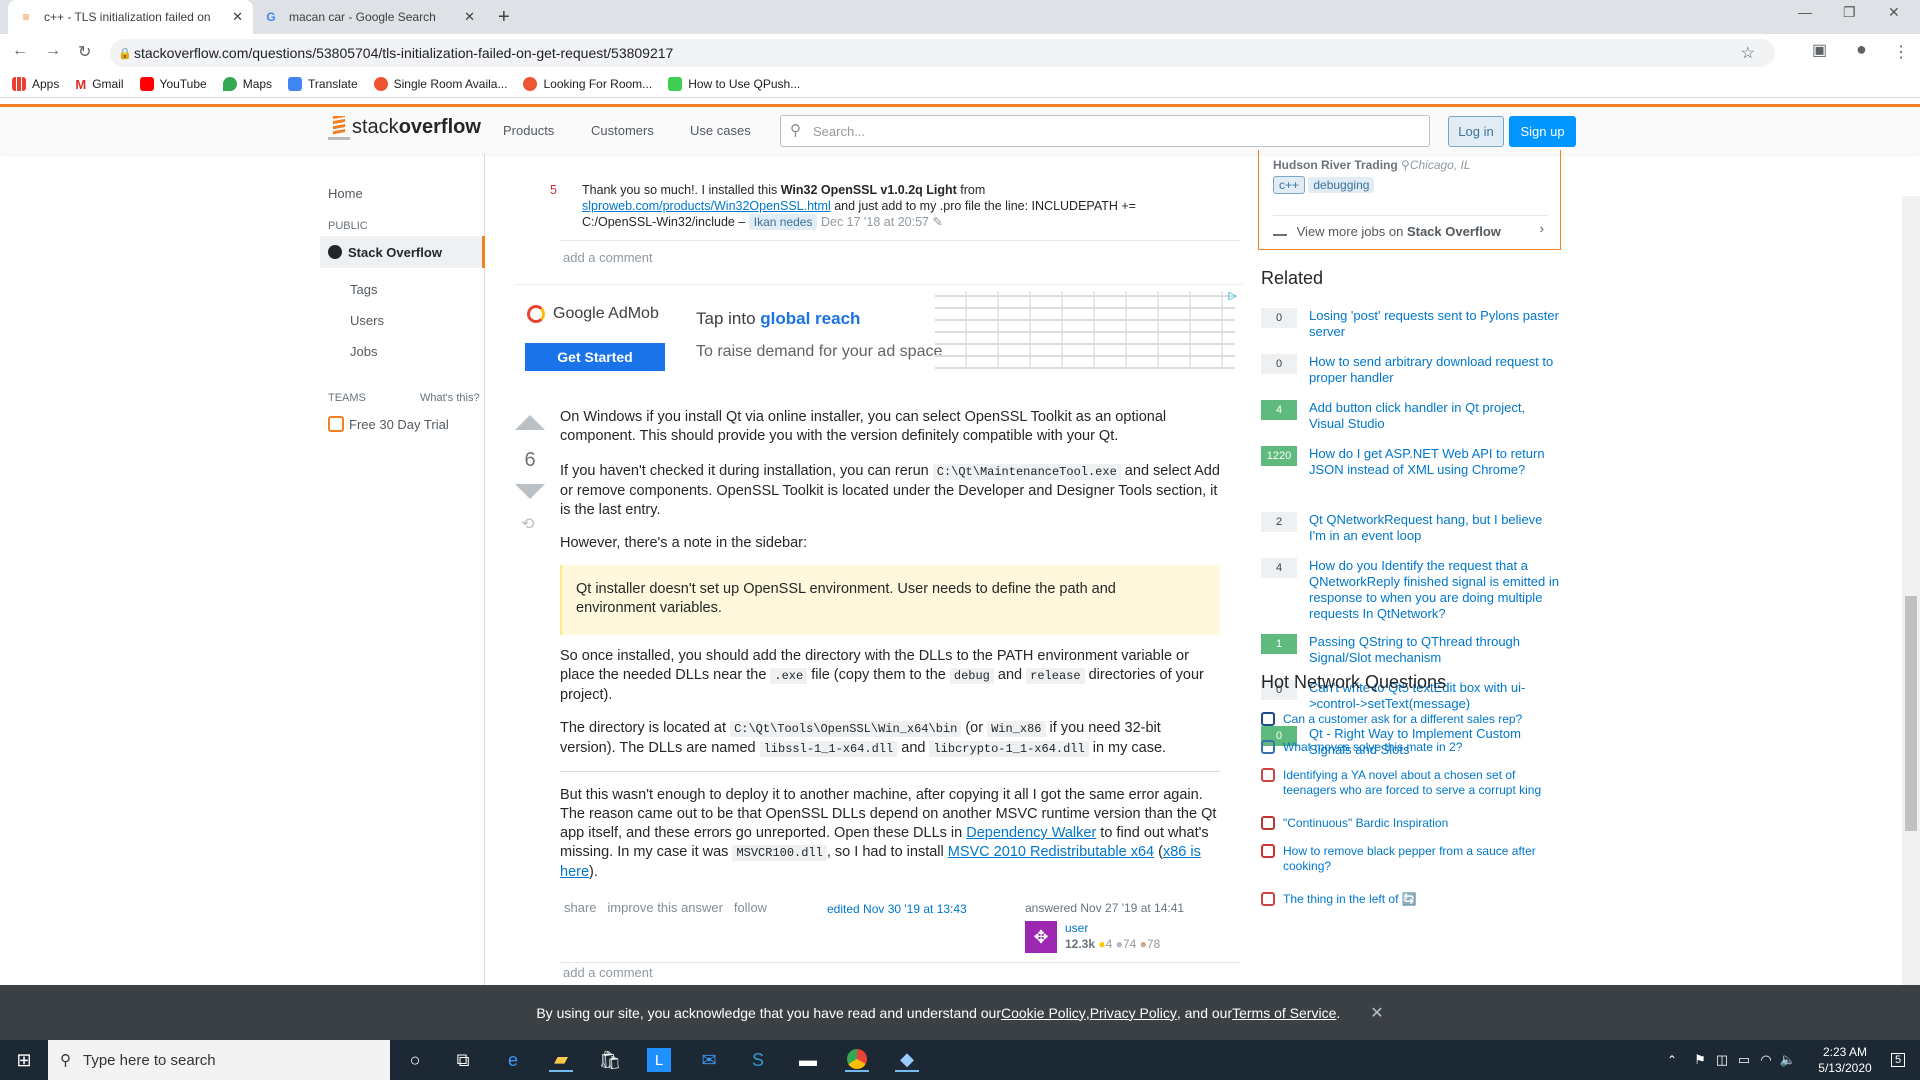 This screenshot has width=1920, height=1080. Describe the element at coordinates (783, 222) in the screenshot. I see `comment-user-link: Ikan nedes` at that location.